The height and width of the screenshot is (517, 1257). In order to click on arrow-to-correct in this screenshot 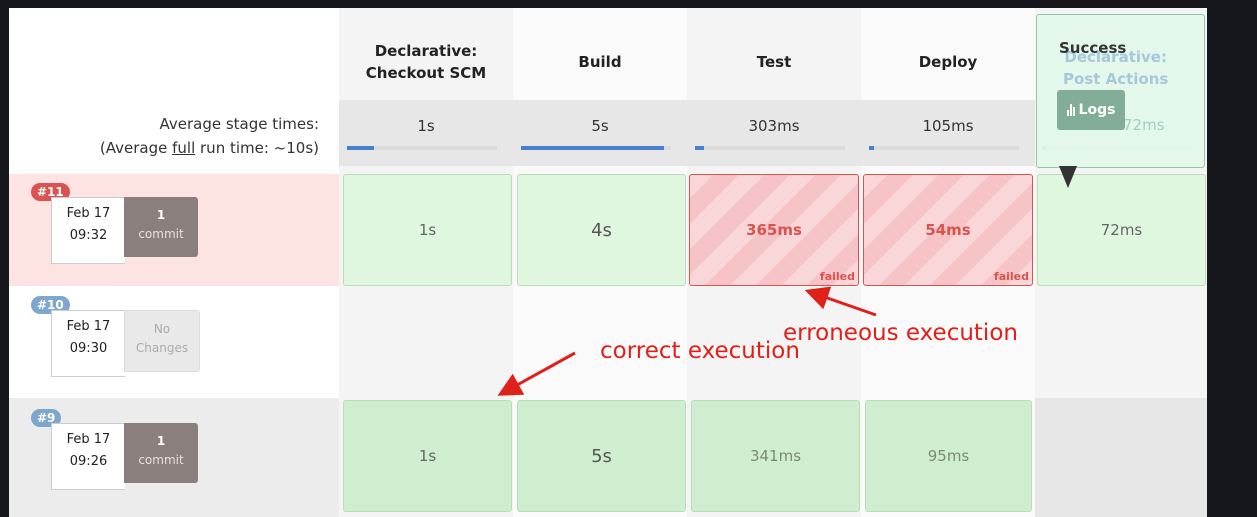, I will do `click(536, 373)`.